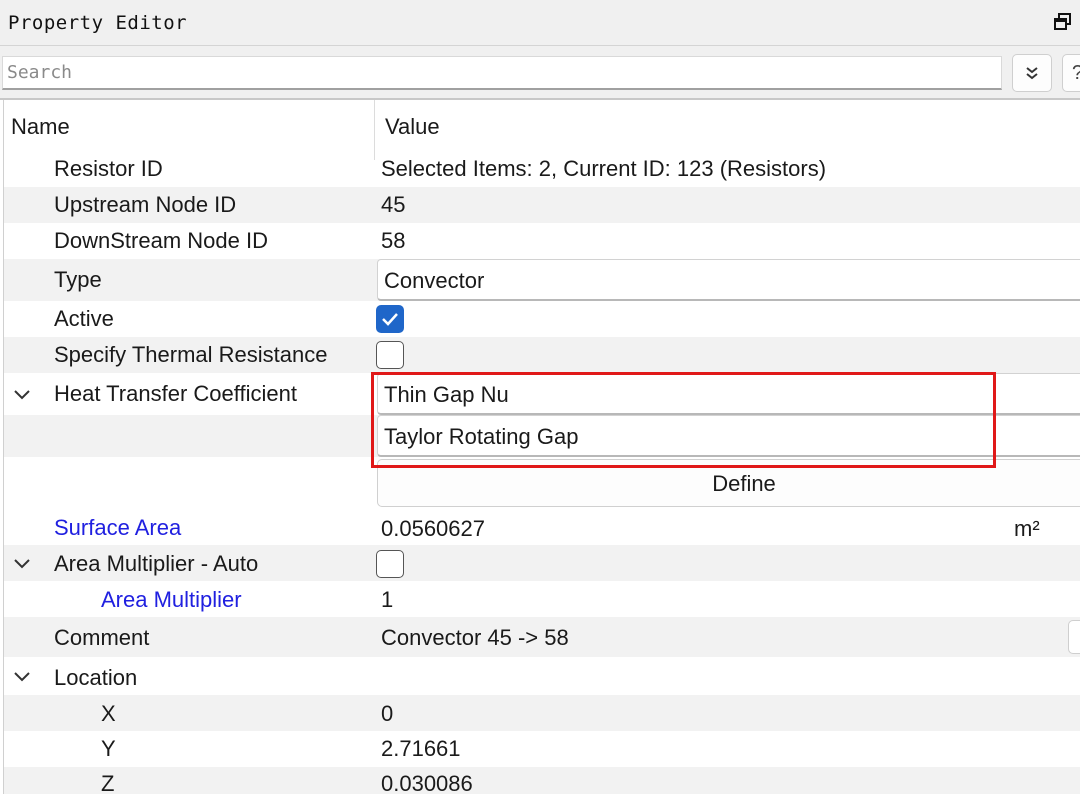 This screenshot has width=1080, height=797. Describe the element at coordinates (393, 205) in the screenshot. I see `property-value: 45` at that location.